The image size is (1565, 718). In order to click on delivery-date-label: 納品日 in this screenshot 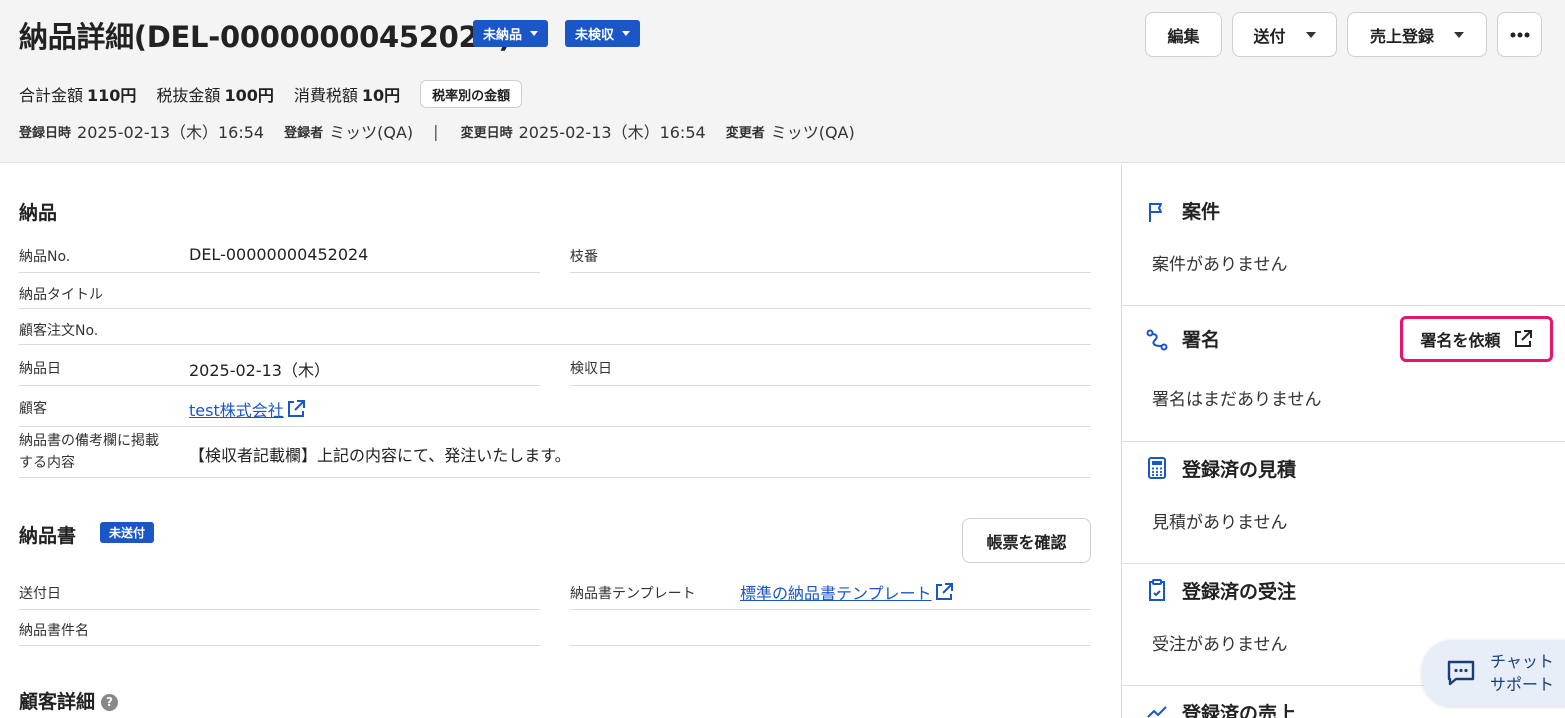, I will do `click(40, 369)`.